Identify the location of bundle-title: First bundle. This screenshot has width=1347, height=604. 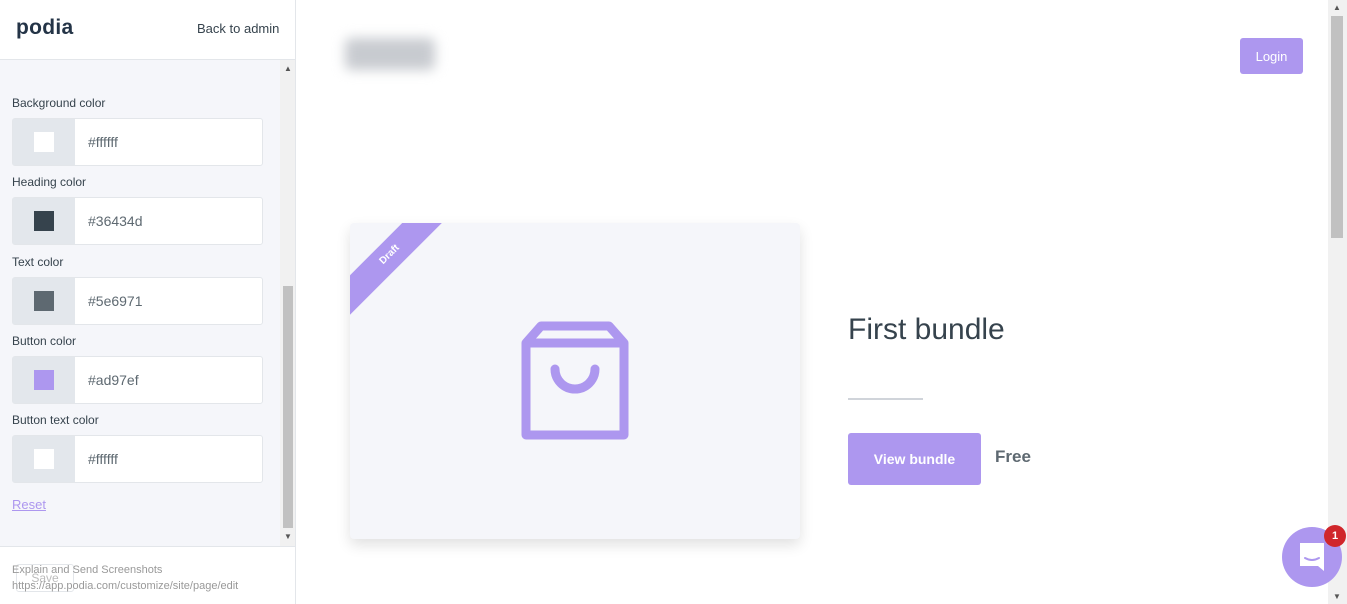
(926, 329).